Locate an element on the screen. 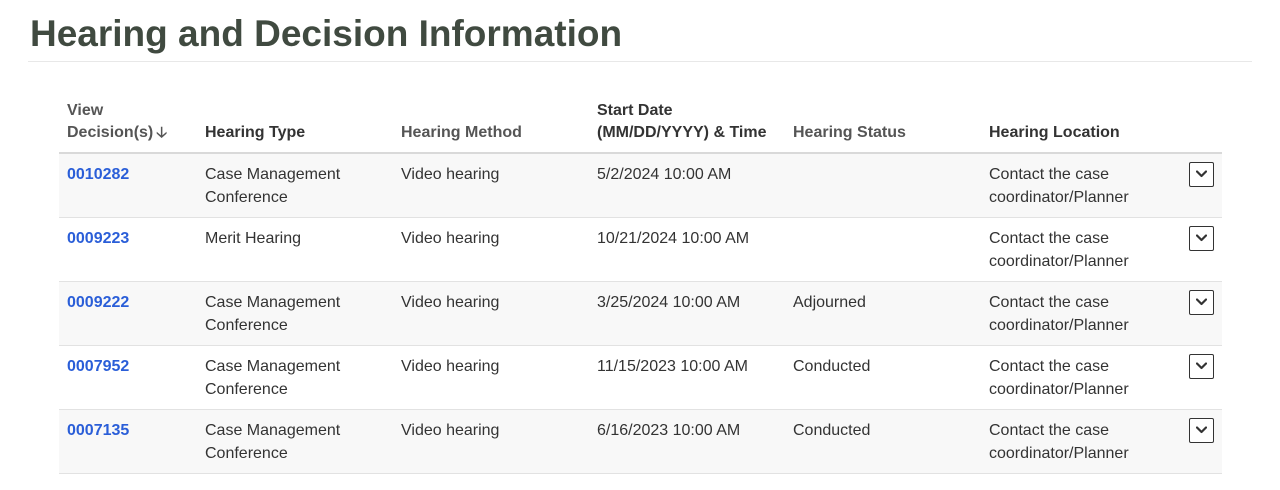 The width and height of the screenshot is (1280, 490). decision-link: 0010282 is located at coordinates (98, 174).